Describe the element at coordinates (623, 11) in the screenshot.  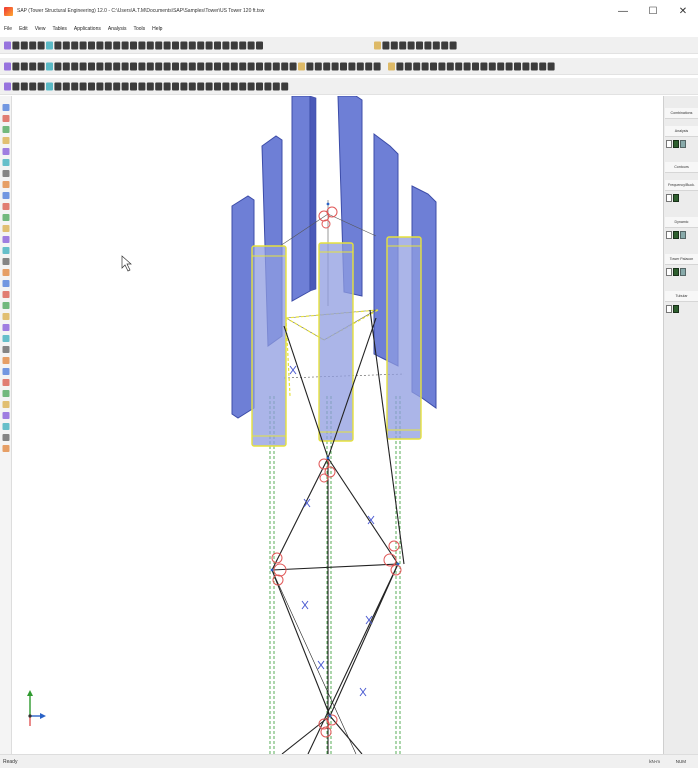
I see `minimize-button: —` at that location.